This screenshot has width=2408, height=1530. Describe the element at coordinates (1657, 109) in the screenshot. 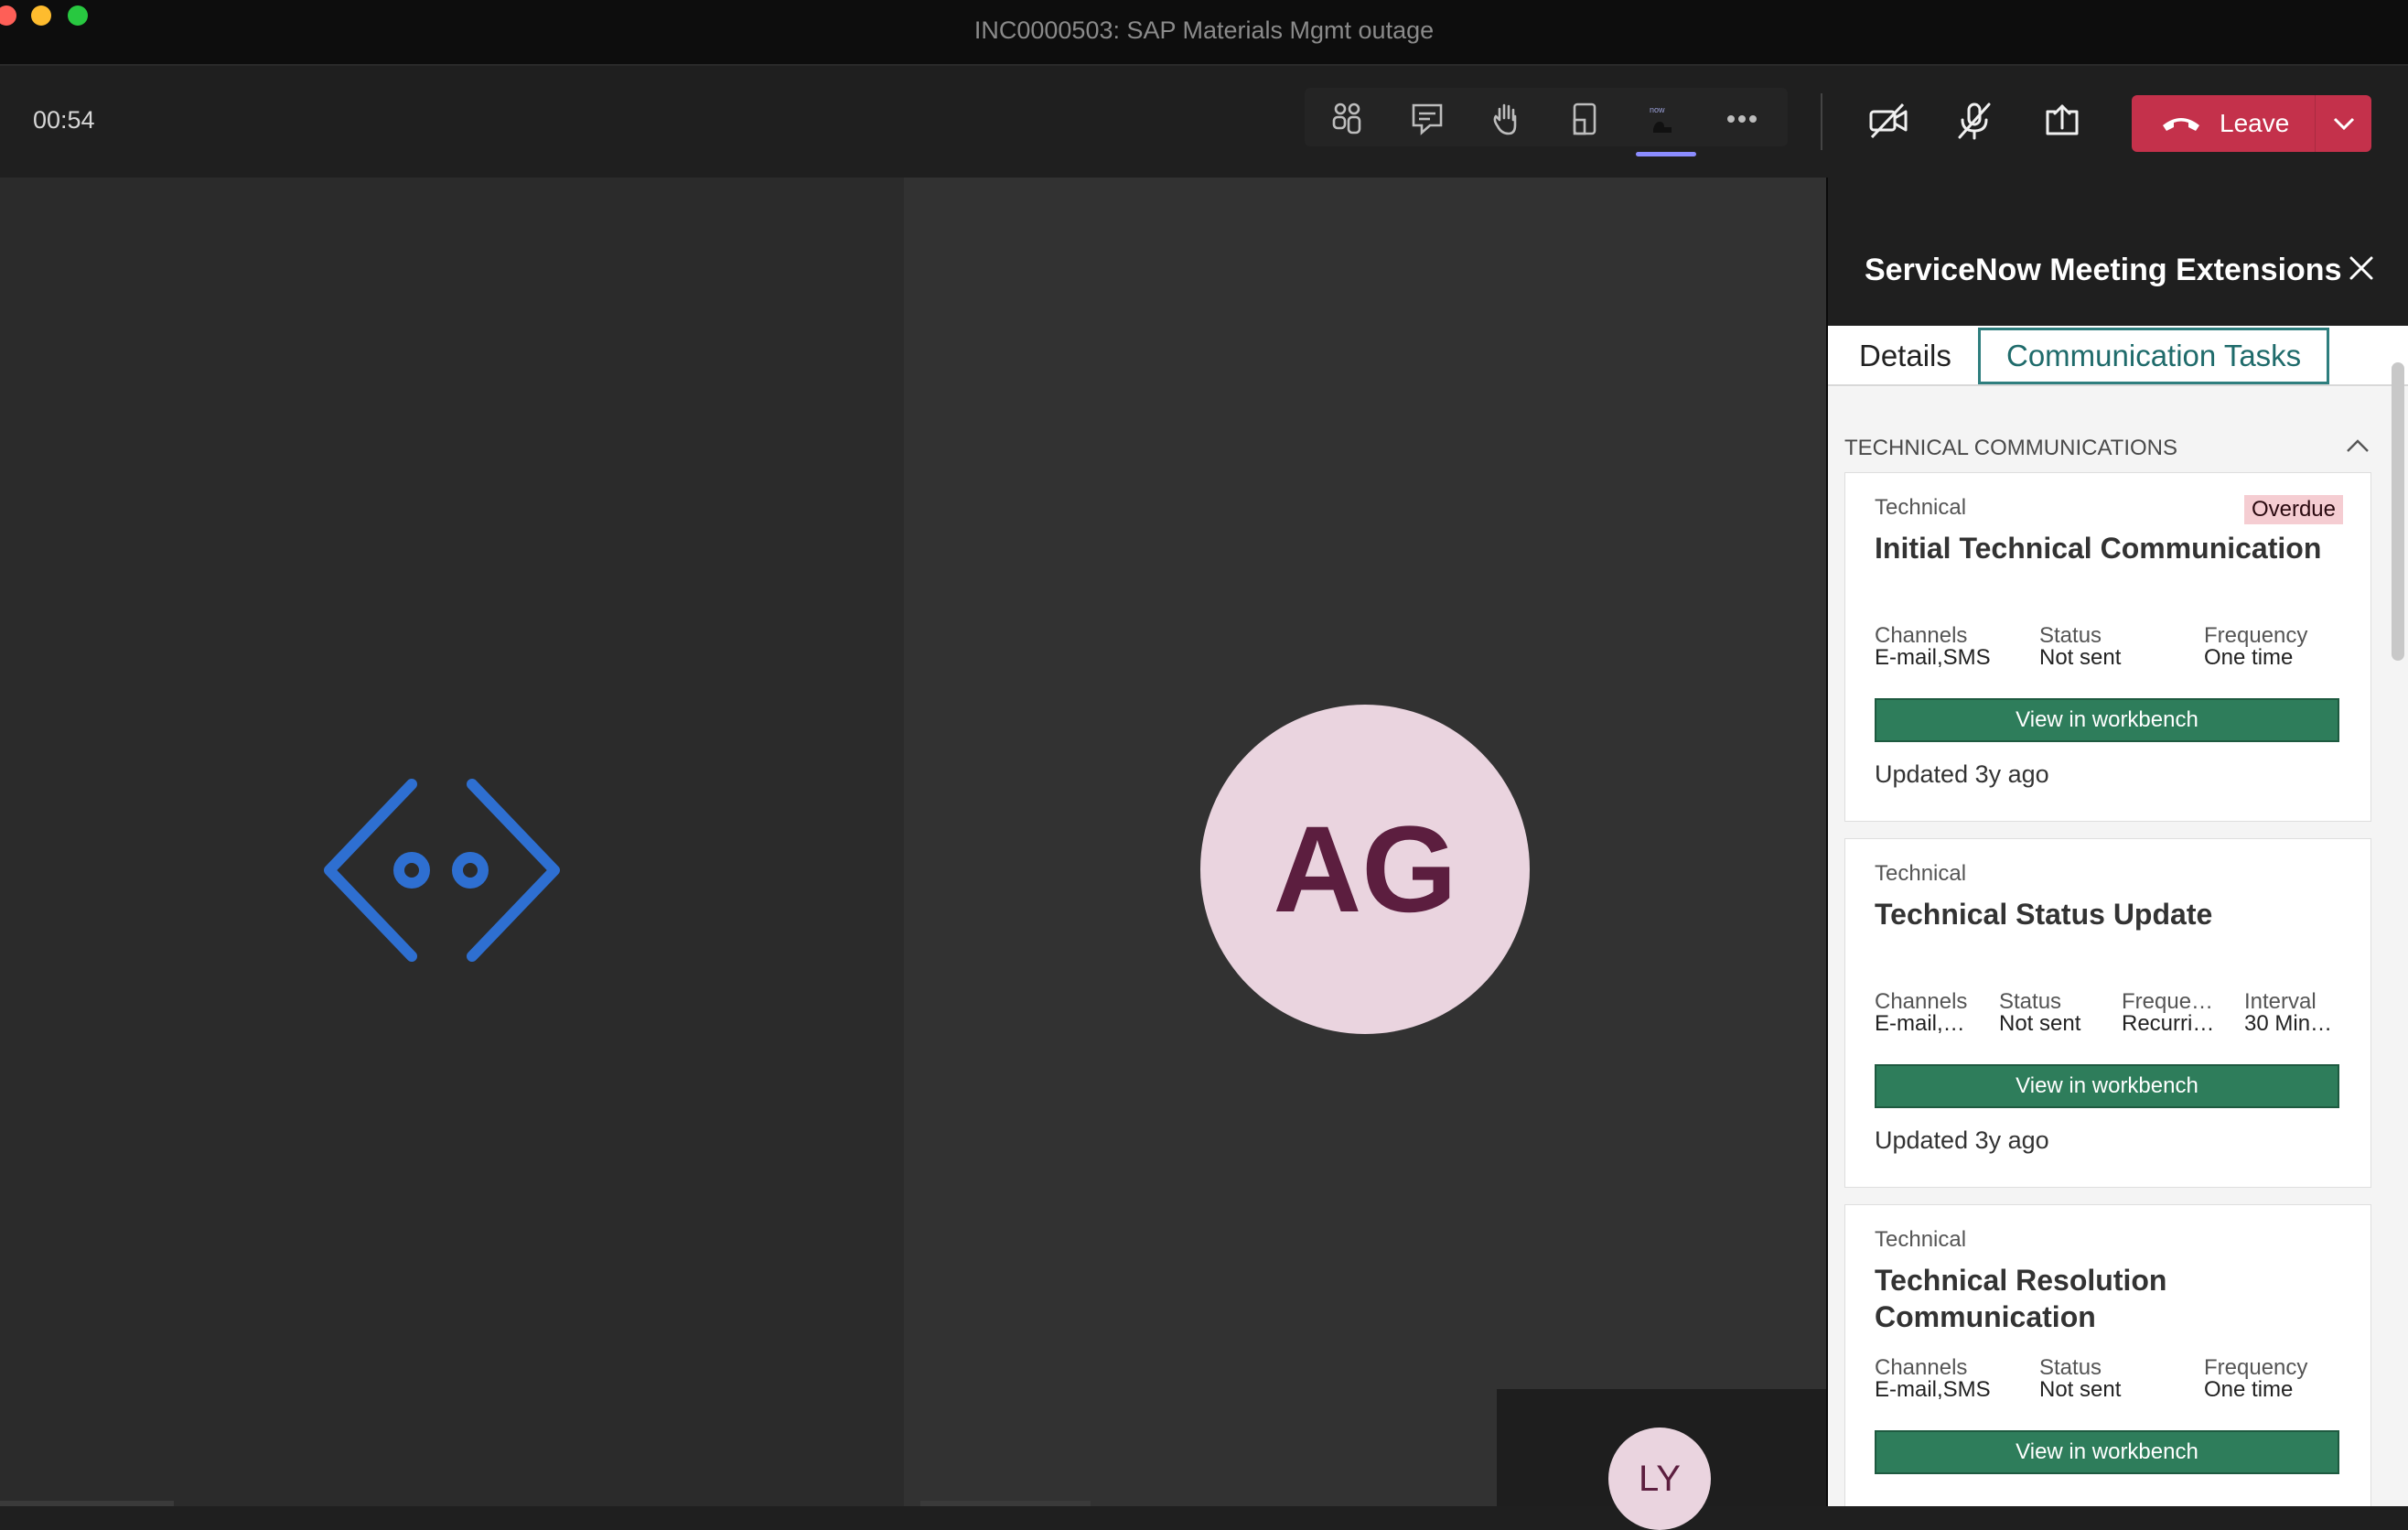

I see `svg-text: now` at that location.